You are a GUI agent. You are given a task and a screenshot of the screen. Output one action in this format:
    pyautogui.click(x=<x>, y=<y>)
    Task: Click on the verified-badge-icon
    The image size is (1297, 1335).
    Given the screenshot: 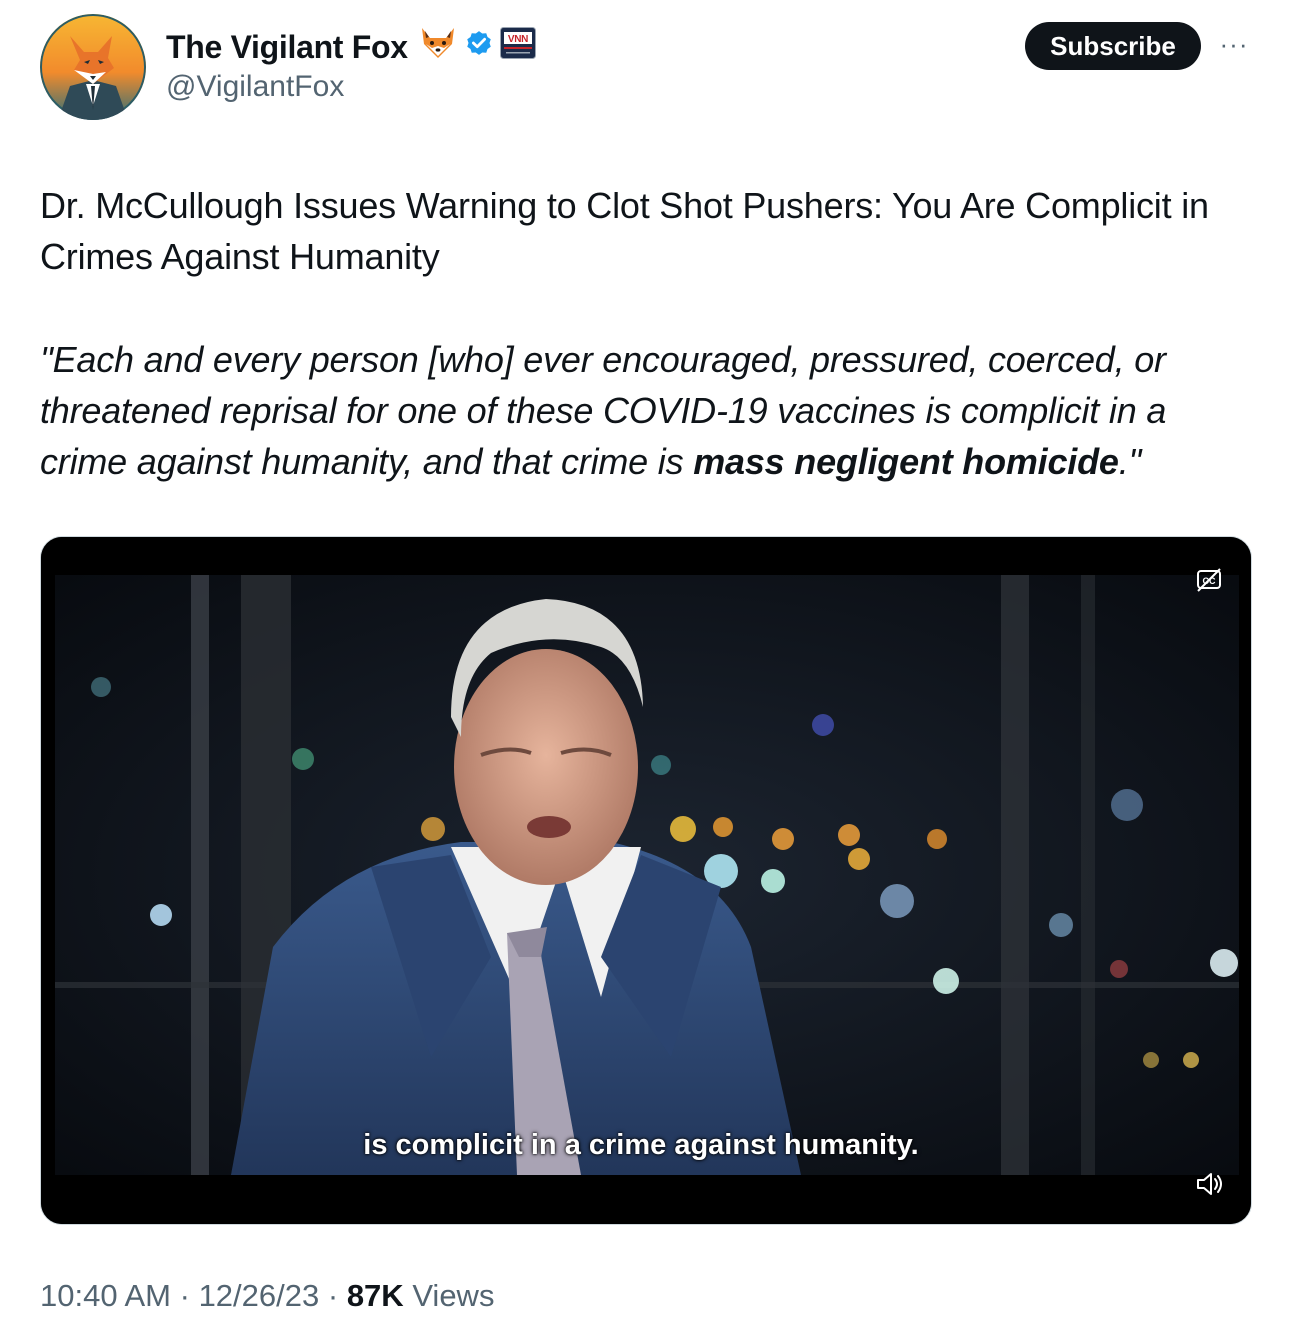 What is the action you would take?
    pyautogui.click(x=479, y=47)
    